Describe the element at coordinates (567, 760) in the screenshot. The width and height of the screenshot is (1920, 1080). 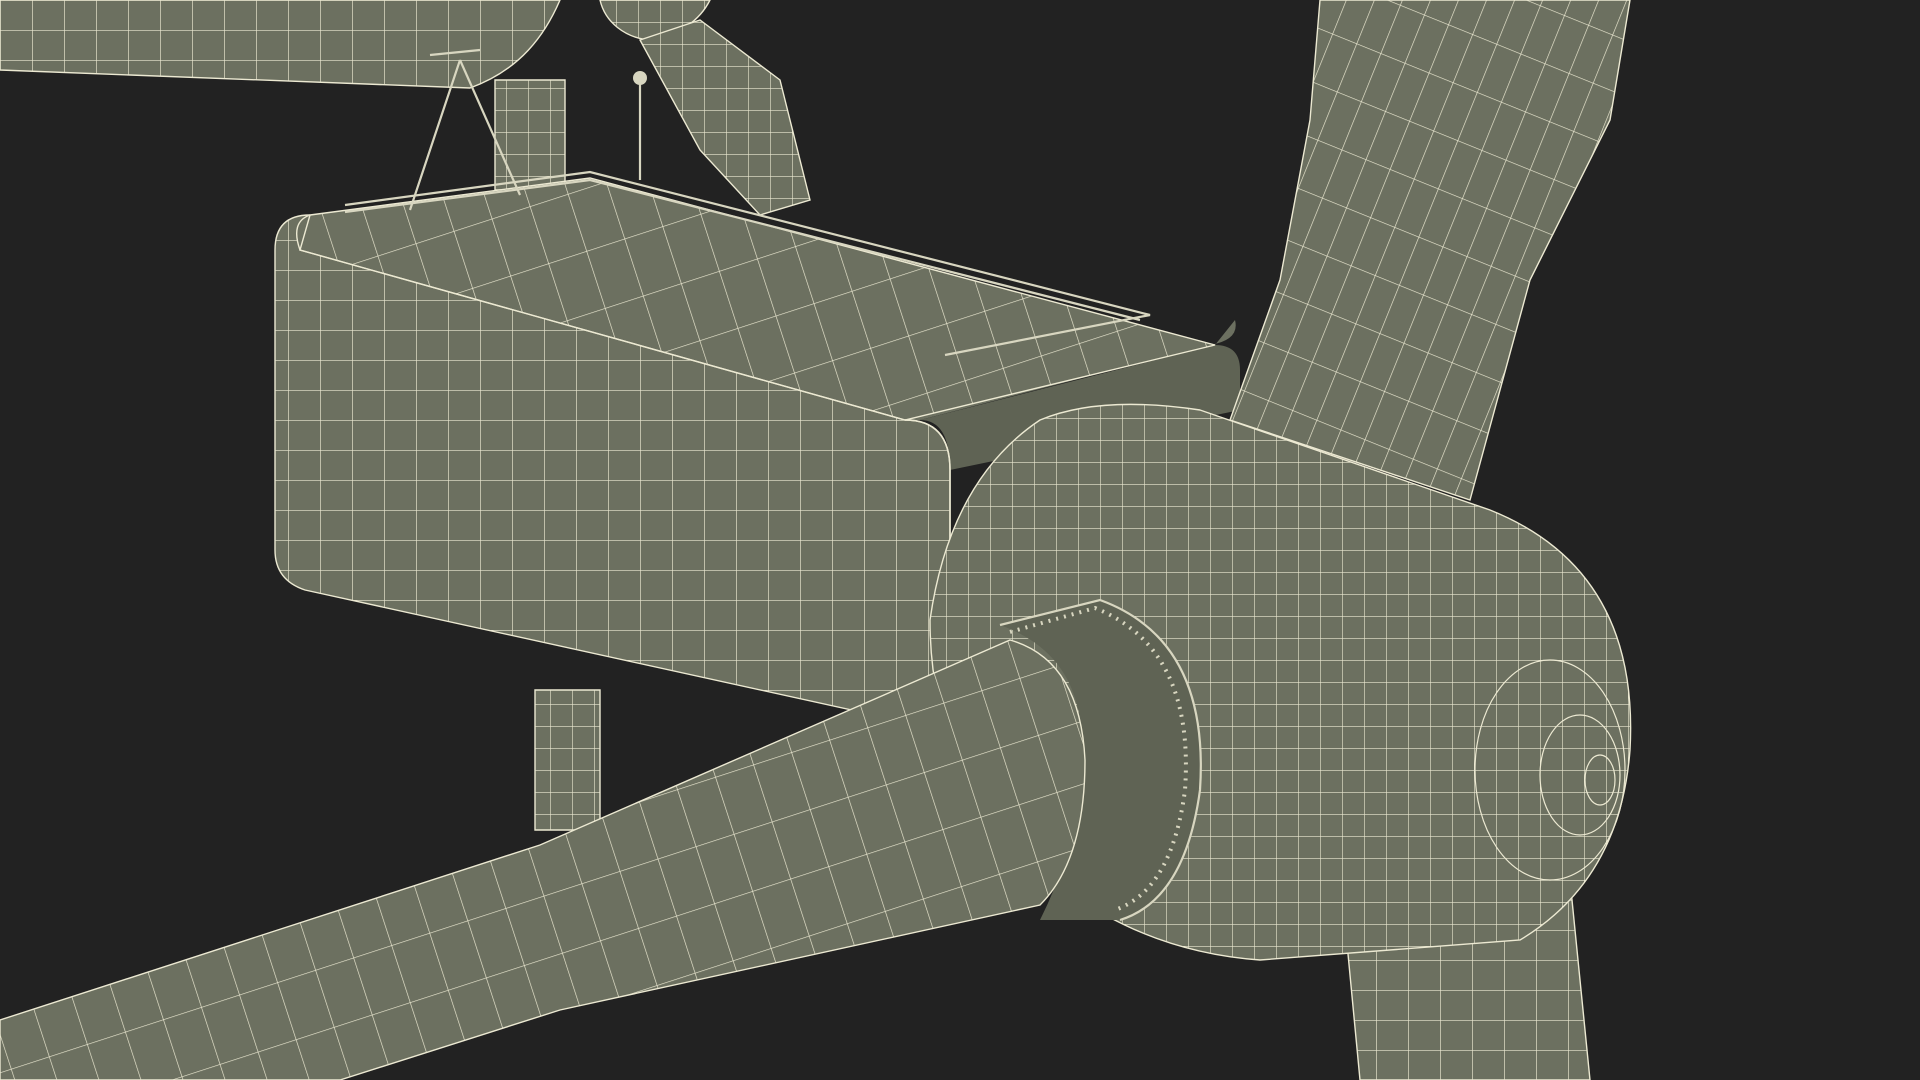
I see `tower-lower` at that location.